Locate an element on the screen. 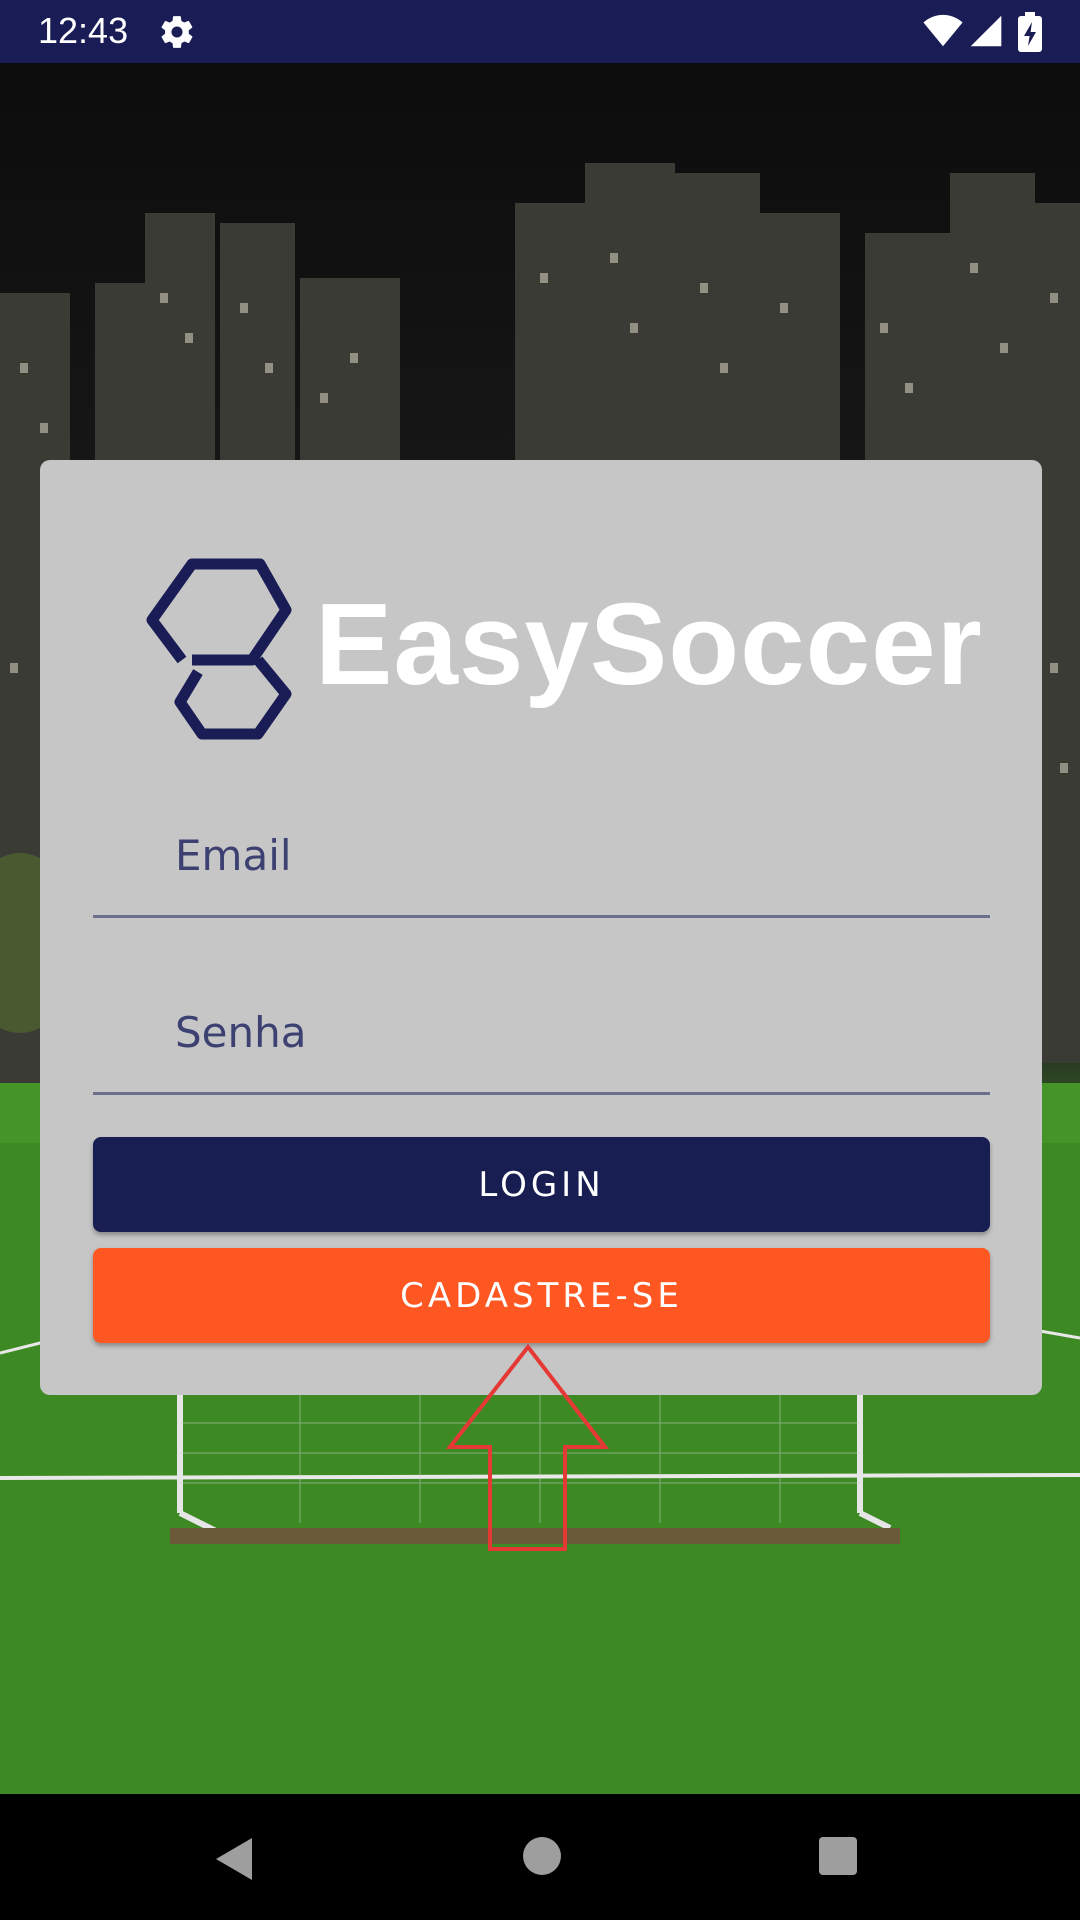 This screenshot has height=1920, width=1080. battery-charging-icon is located at coordinates (1030, 32).